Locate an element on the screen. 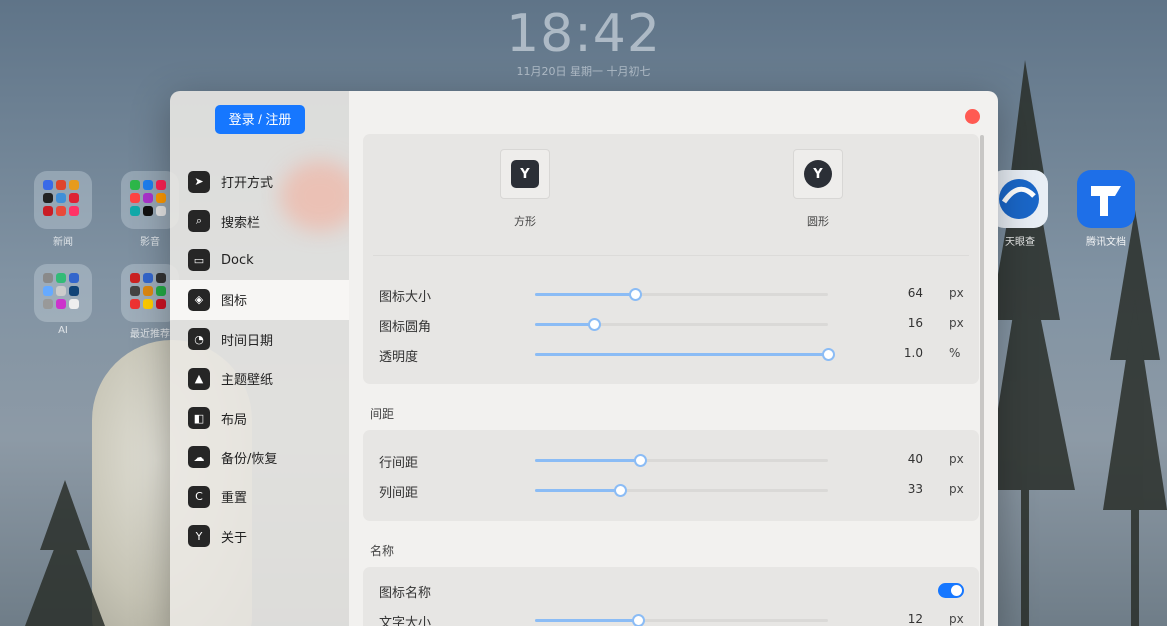 This screenshot has width=1167, height=626. clock-icon: ◔ is located at coordinates (199, 339).